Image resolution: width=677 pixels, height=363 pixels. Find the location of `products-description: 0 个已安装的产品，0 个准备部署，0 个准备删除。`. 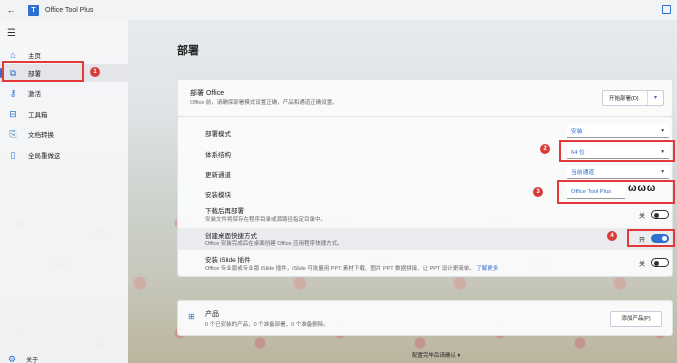

products-description: 0 个已安装的产品，0 个准备部署，0 个准备删除。 is located at coordinates (267, 325).